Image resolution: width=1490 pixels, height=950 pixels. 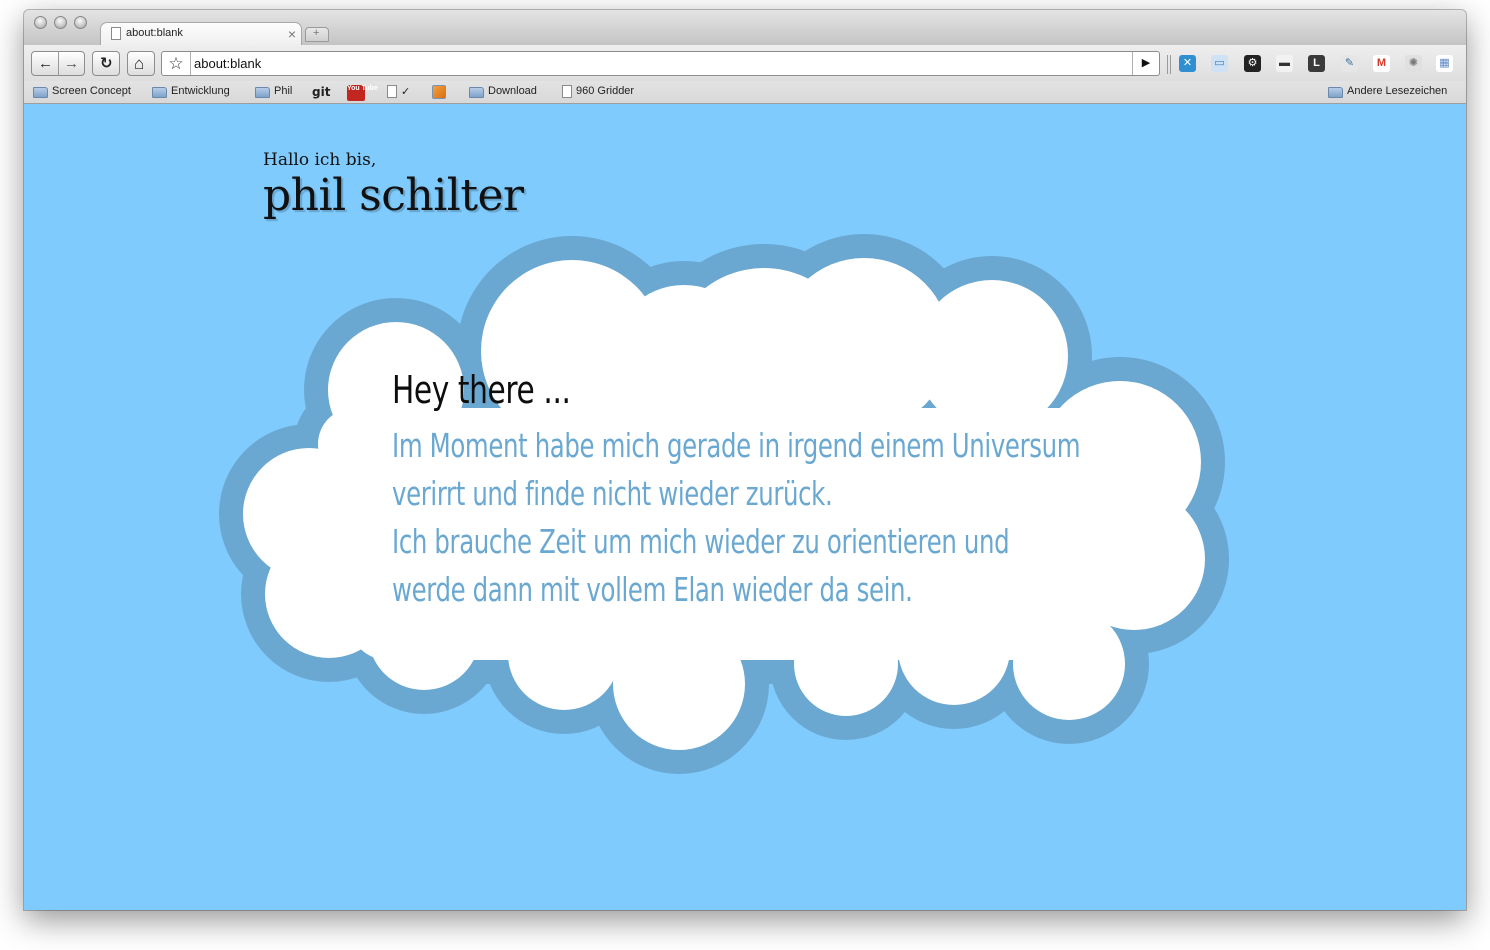 I want to click on bookmark-star-icon: ☆, so click(x=176, y=63).